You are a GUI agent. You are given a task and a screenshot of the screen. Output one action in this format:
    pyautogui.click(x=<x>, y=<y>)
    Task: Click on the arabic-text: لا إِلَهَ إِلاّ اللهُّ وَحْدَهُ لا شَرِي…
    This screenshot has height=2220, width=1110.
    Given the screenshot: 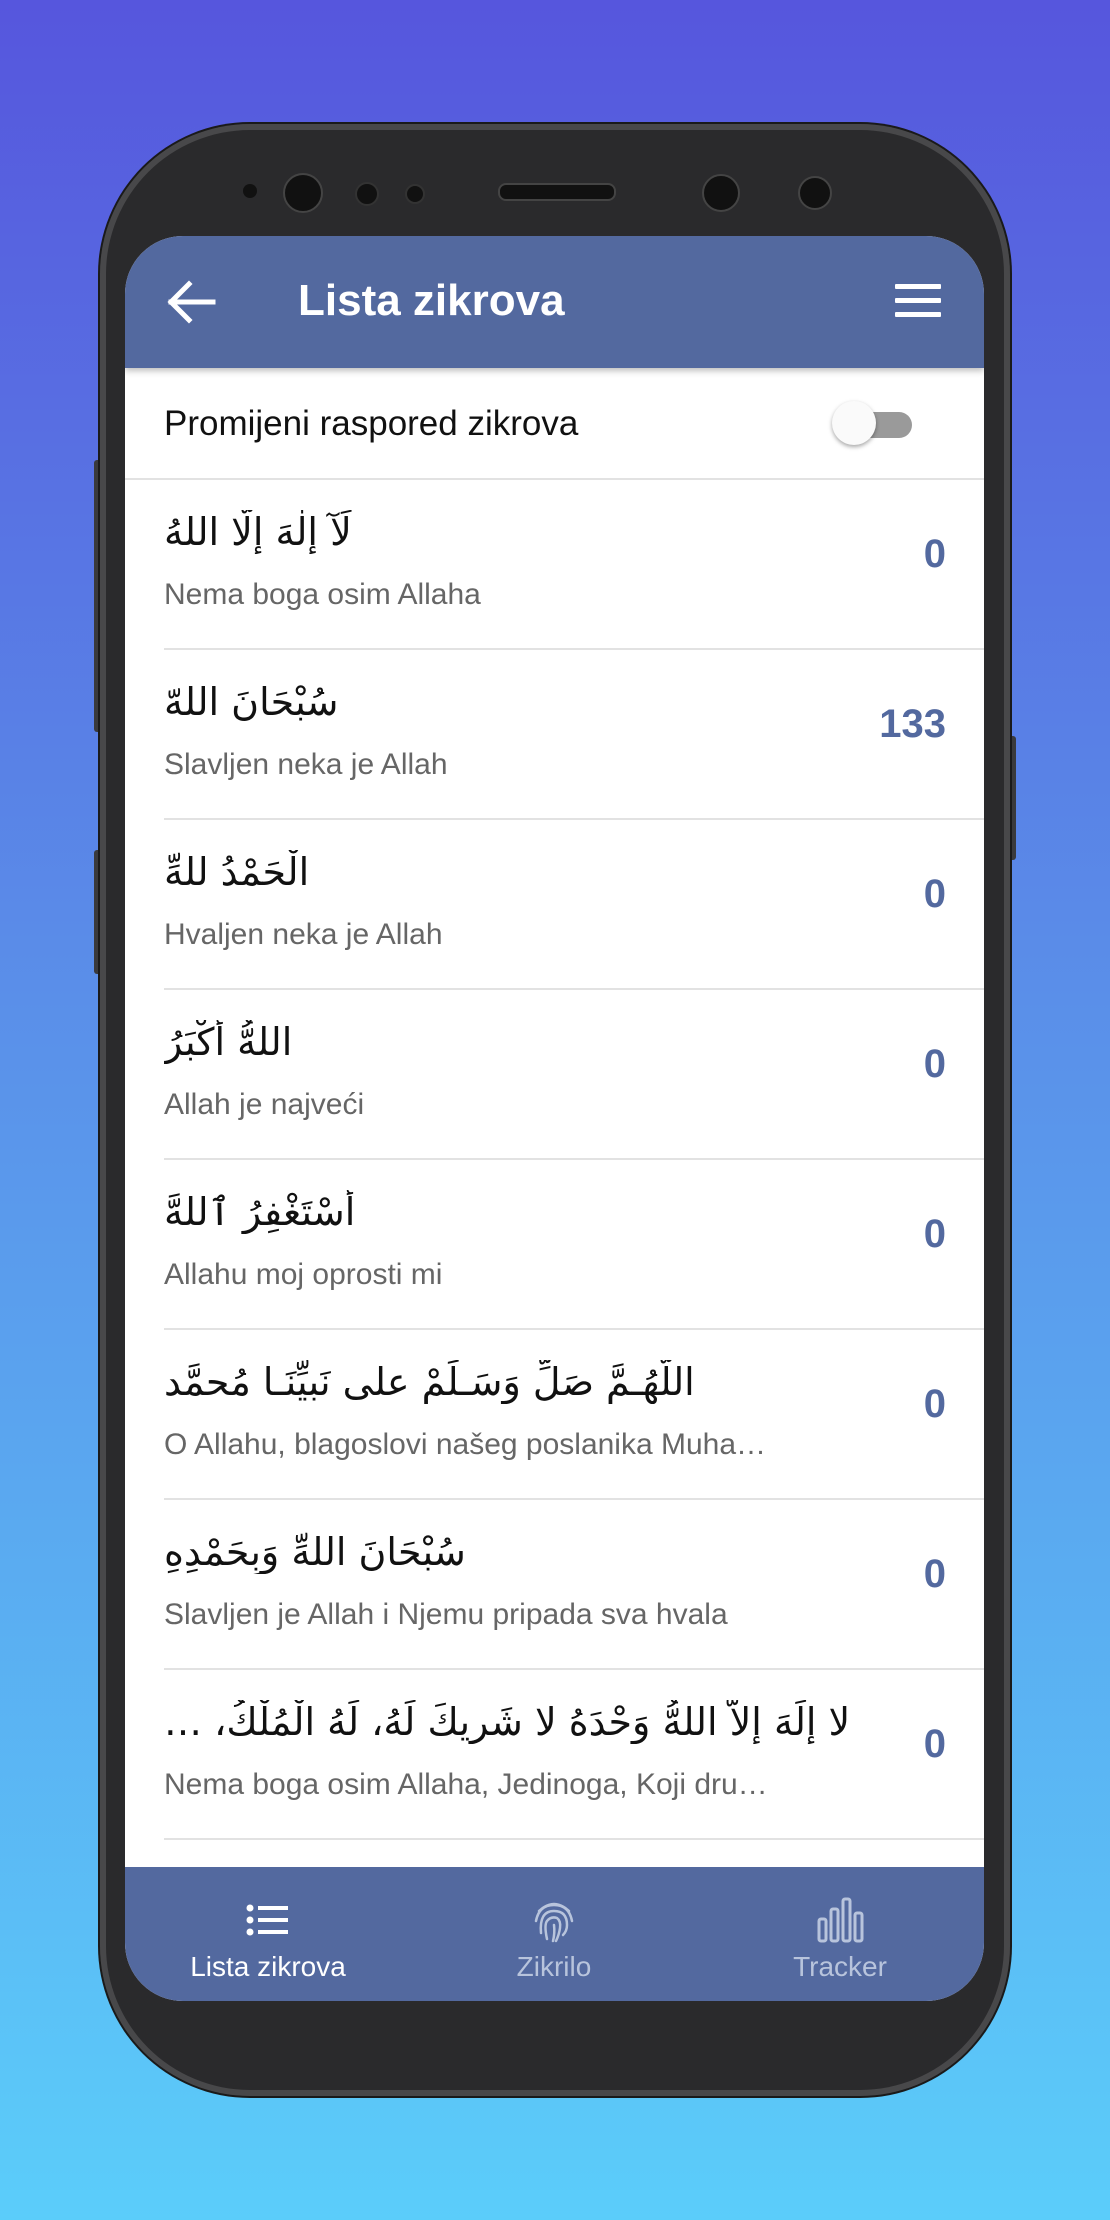 What is the action you would take?
    pyautogui.click(x=507, y=1722)
    